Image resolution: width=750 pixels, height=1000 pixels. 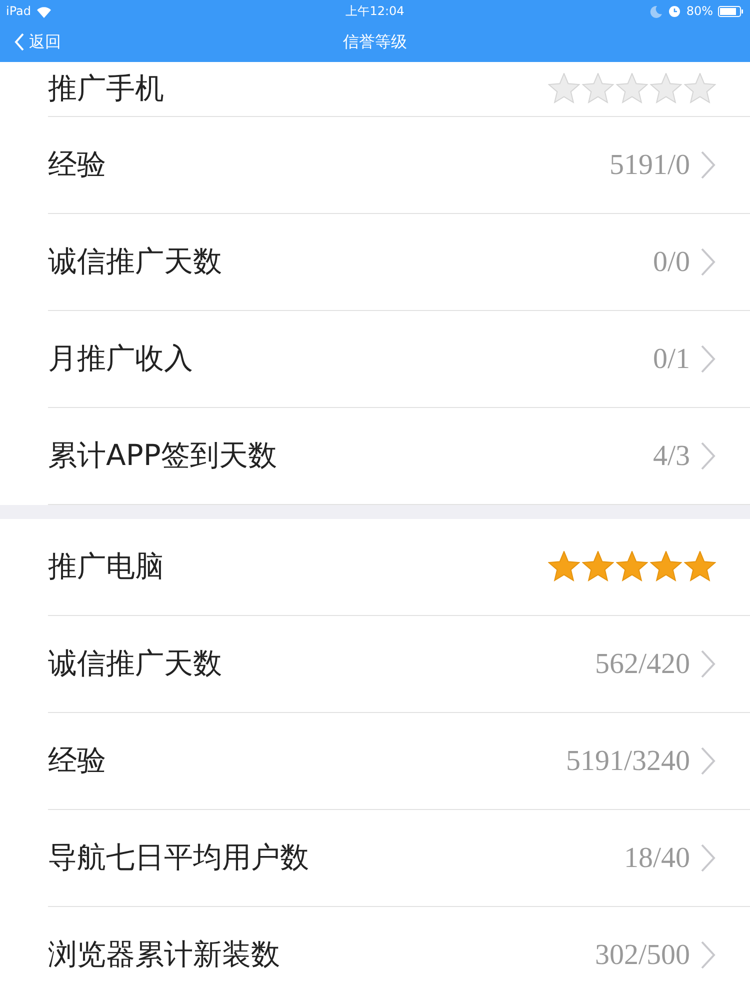 I want to click on list-row: 浏览器累计新装数 302/500, so click(x=399, y=953).